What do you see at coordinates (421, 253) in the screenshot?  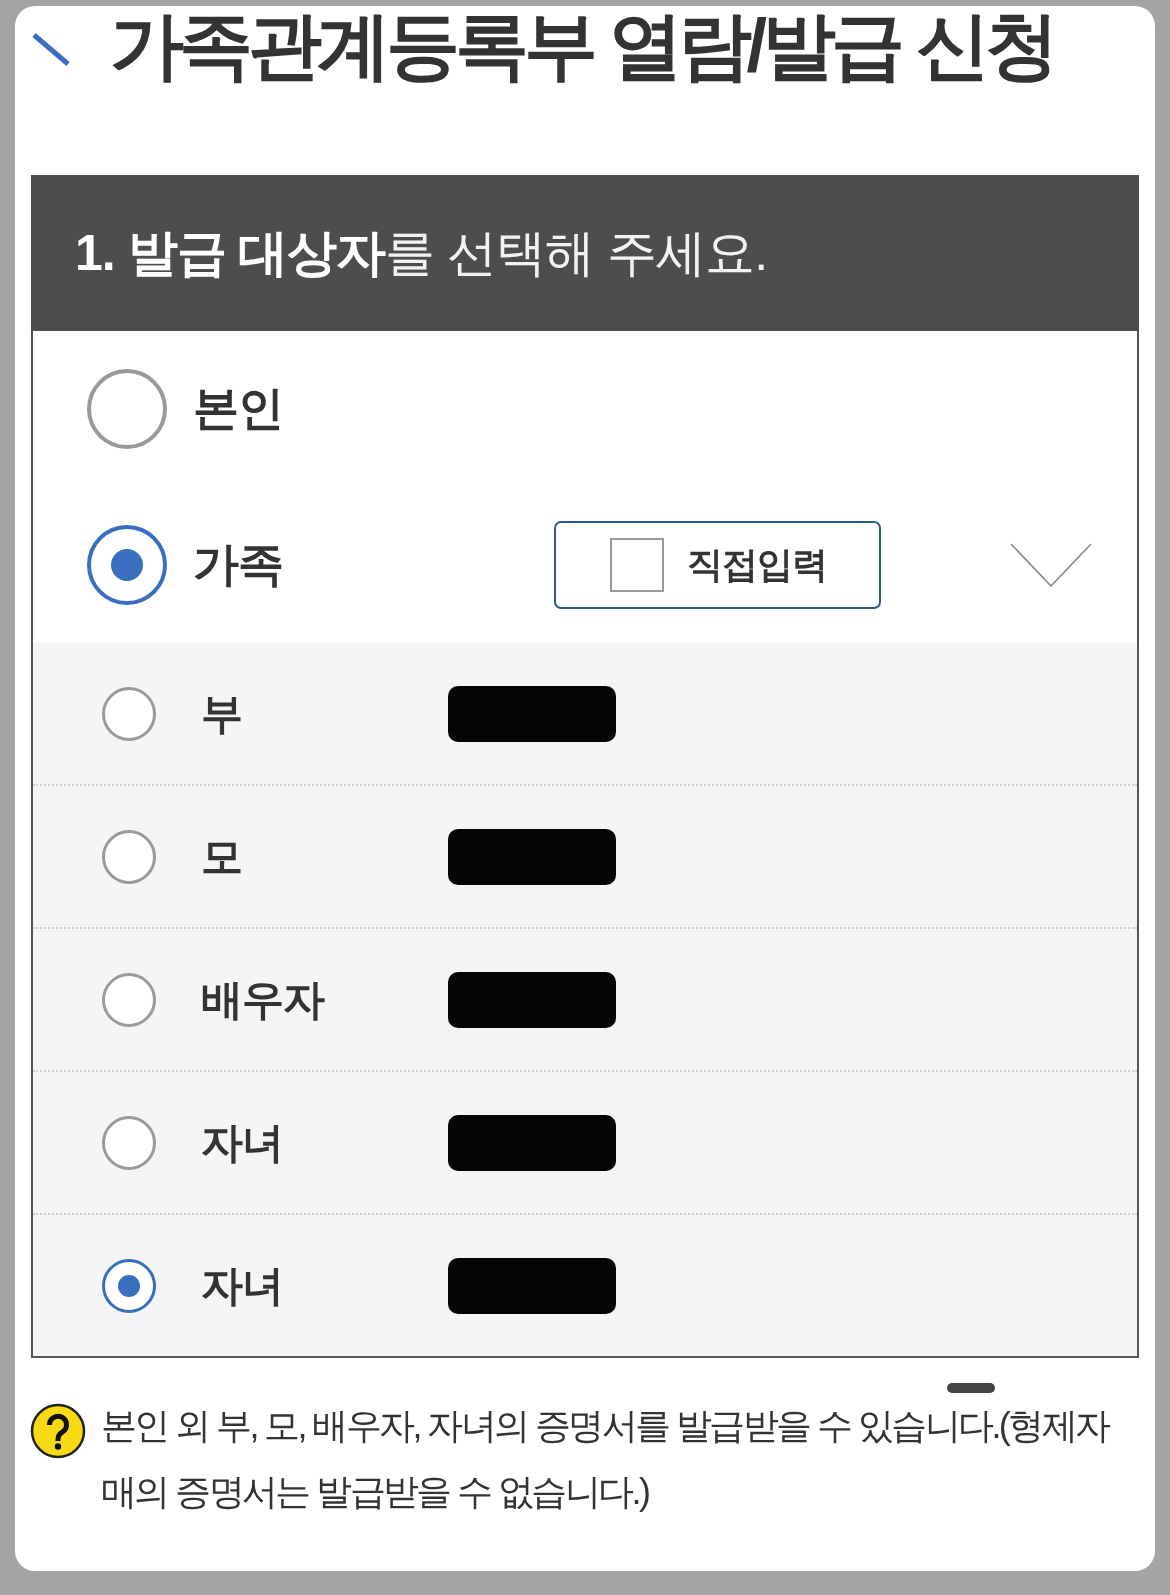 I see `step-heading: 1. 발급 대상자를 선택해 주세요.` at bounding box center [421, 253].